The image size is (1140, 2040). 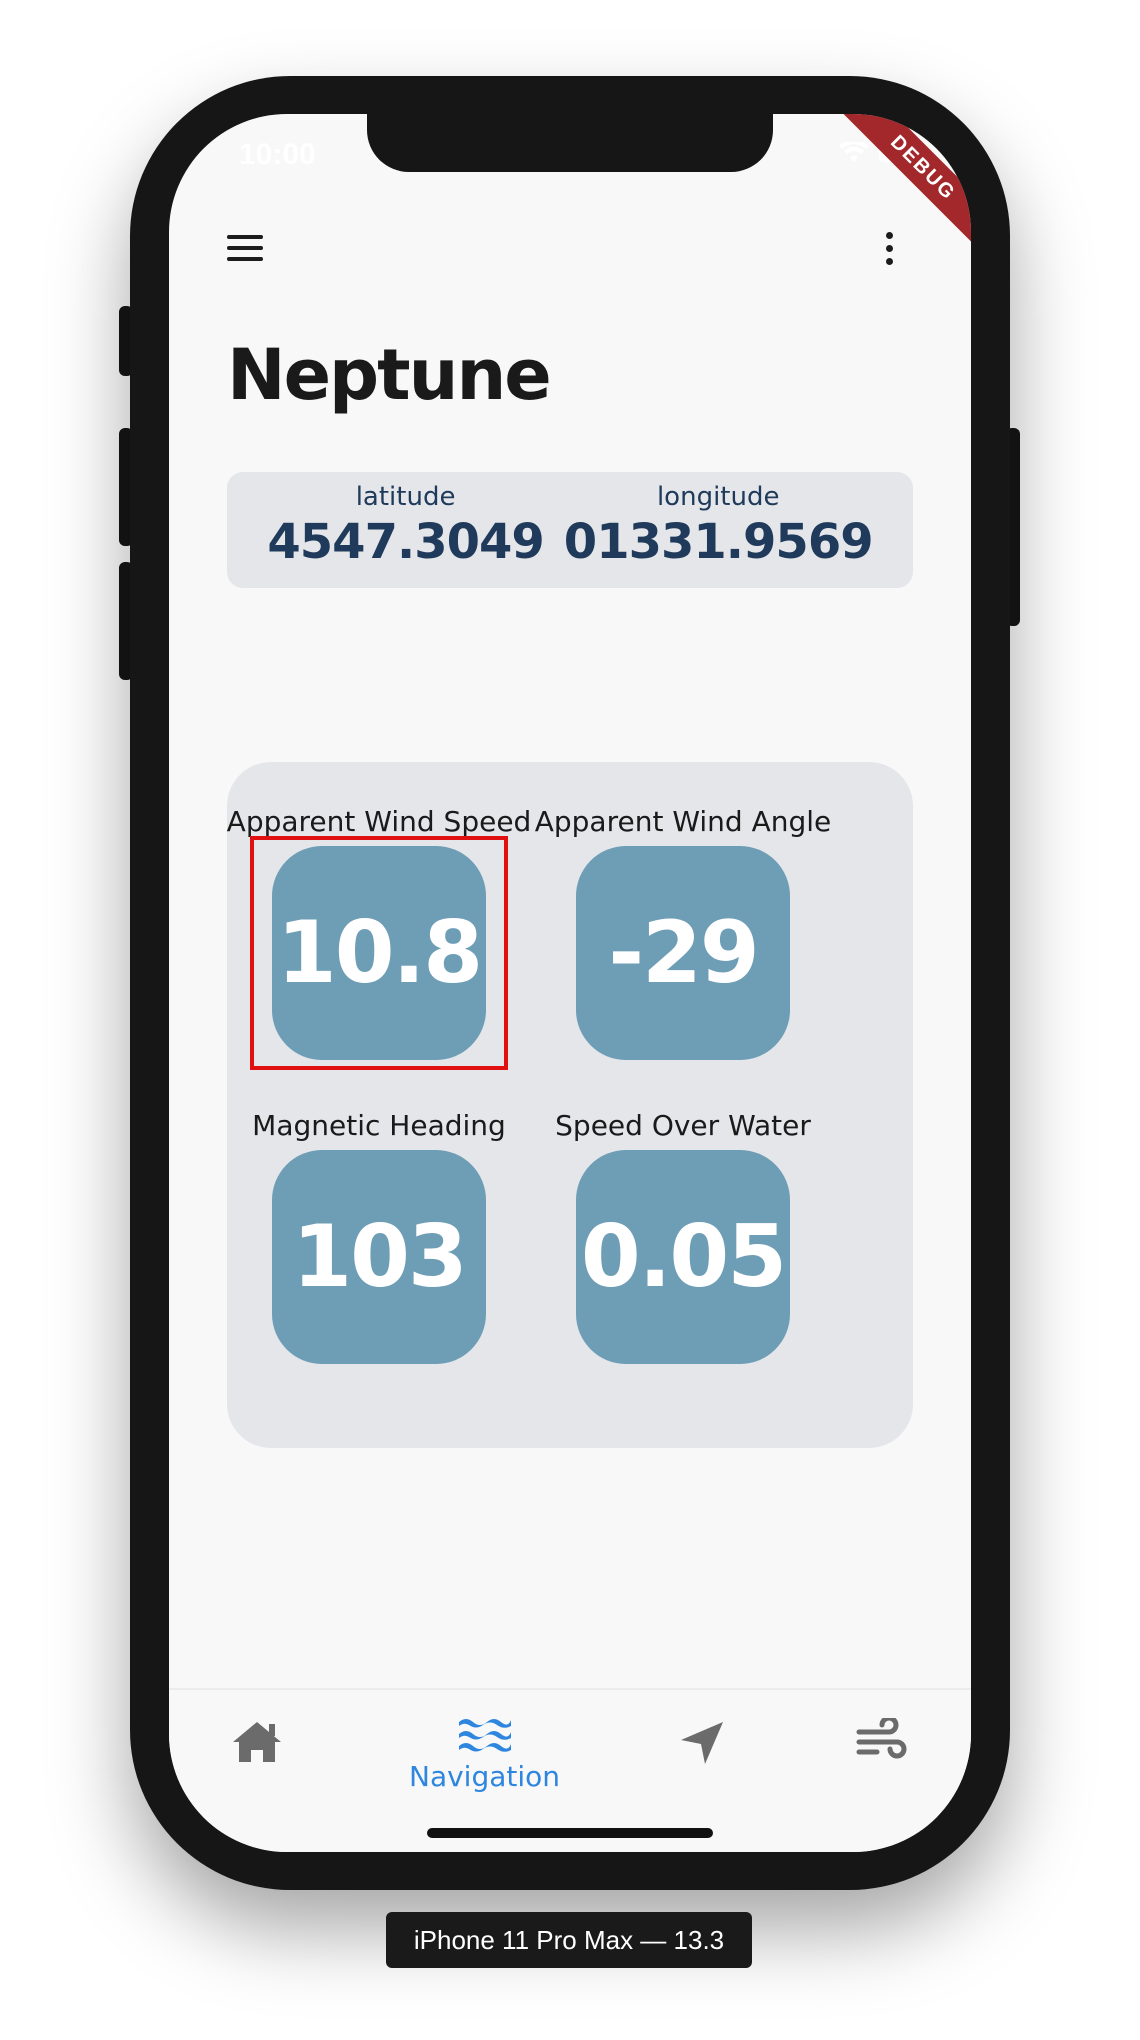 What do you see at coordinates (683, 1125) in the screenshot?
I see `gauge-label: Speed Over Water` at bounding box center [683, 1125].